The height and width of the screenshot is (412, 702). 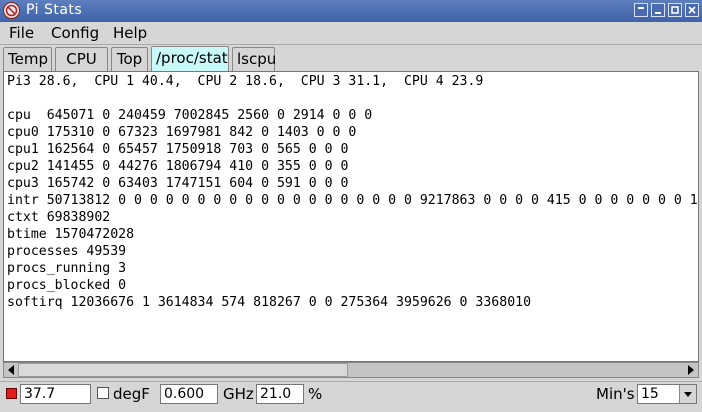 What do you see at coordinates (190, 59) in the screenshot?
I see `tab-proc-stat: /proc/stat` at bounding box center [190, 59].